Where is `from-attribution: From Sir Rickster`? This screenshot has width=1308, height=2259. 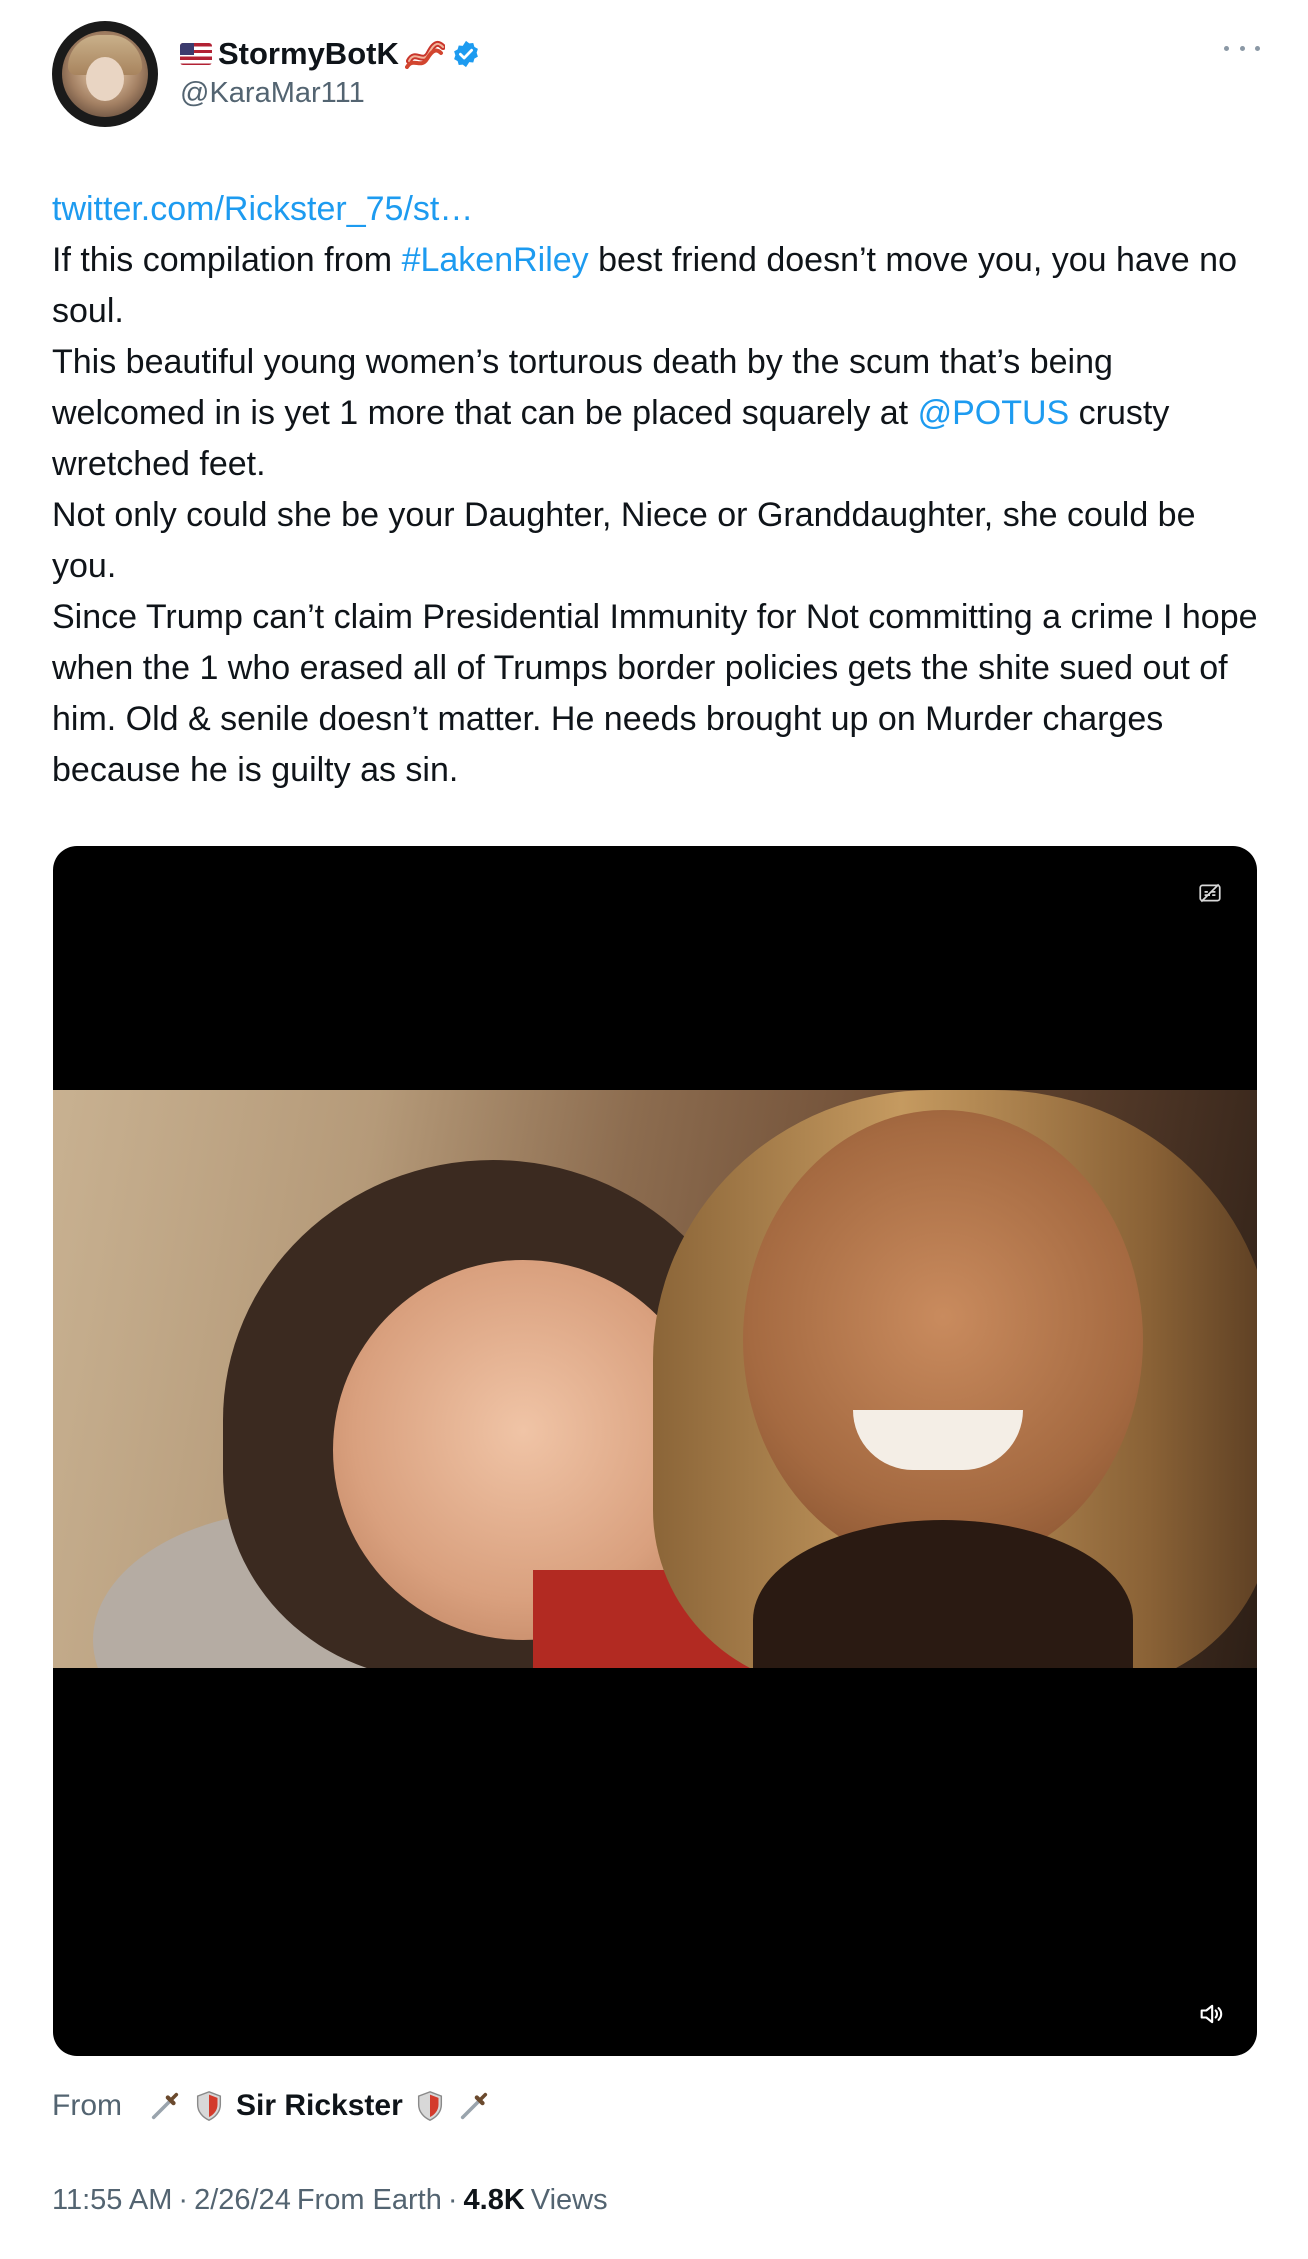 from-attribution: From Sir Rickster is located at coordinates (271, 2106).